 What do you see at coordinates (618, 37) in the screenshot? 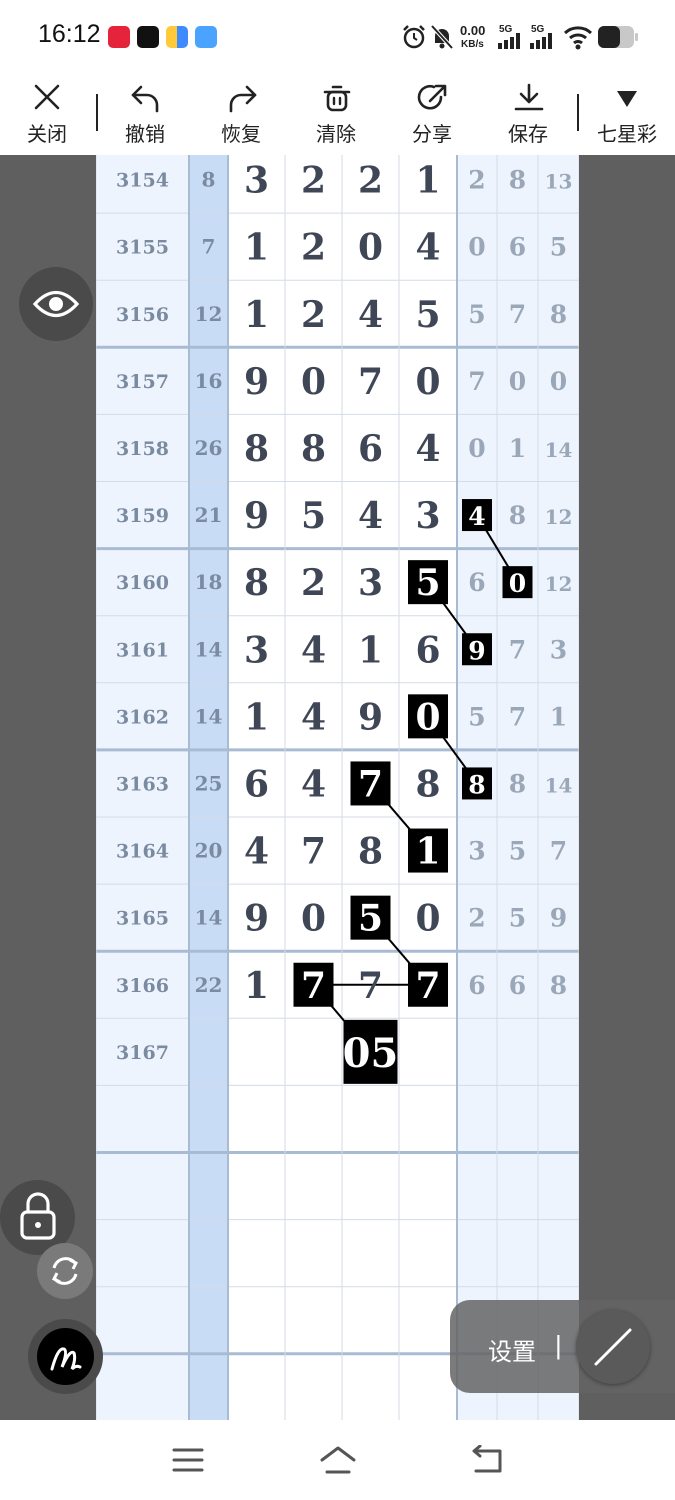
I see `battery-icon` at bounding box center [618, 37].